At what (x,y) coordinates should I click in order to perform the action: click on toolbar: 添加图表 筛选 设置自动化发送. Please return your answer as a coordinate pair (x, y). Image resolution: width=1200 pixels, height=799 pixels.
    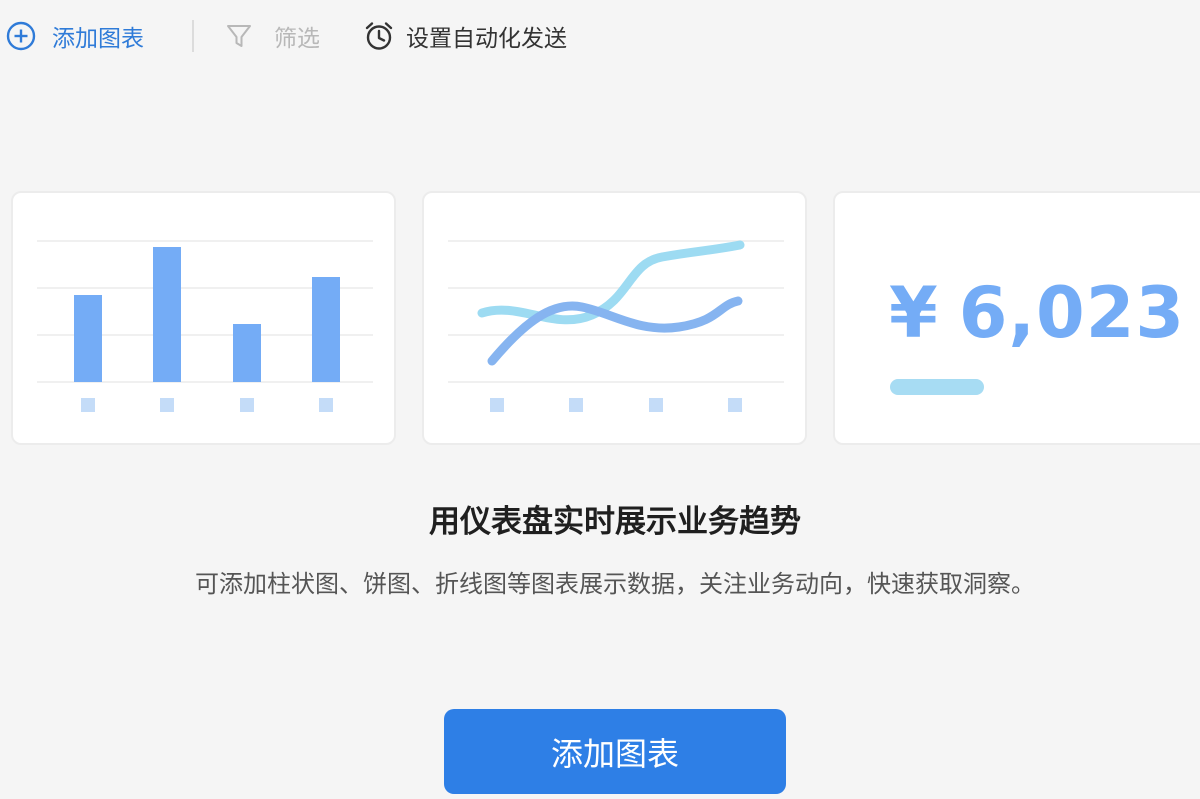
    Looking at the image, I should click on (600, 36).